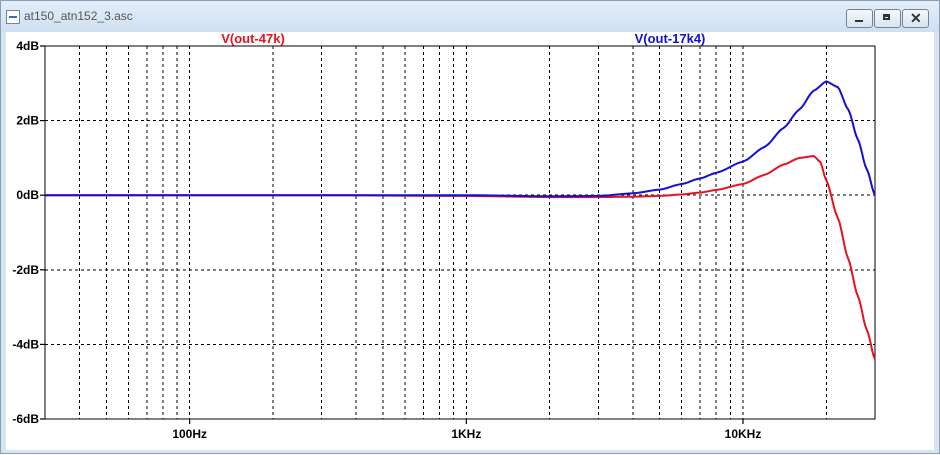 This screenshot has width=940, height=455. What do you see at coordinates (25, 270) in the screenshot?
I see `y-tick-label: -2dB` at bounding box center [25, 270].